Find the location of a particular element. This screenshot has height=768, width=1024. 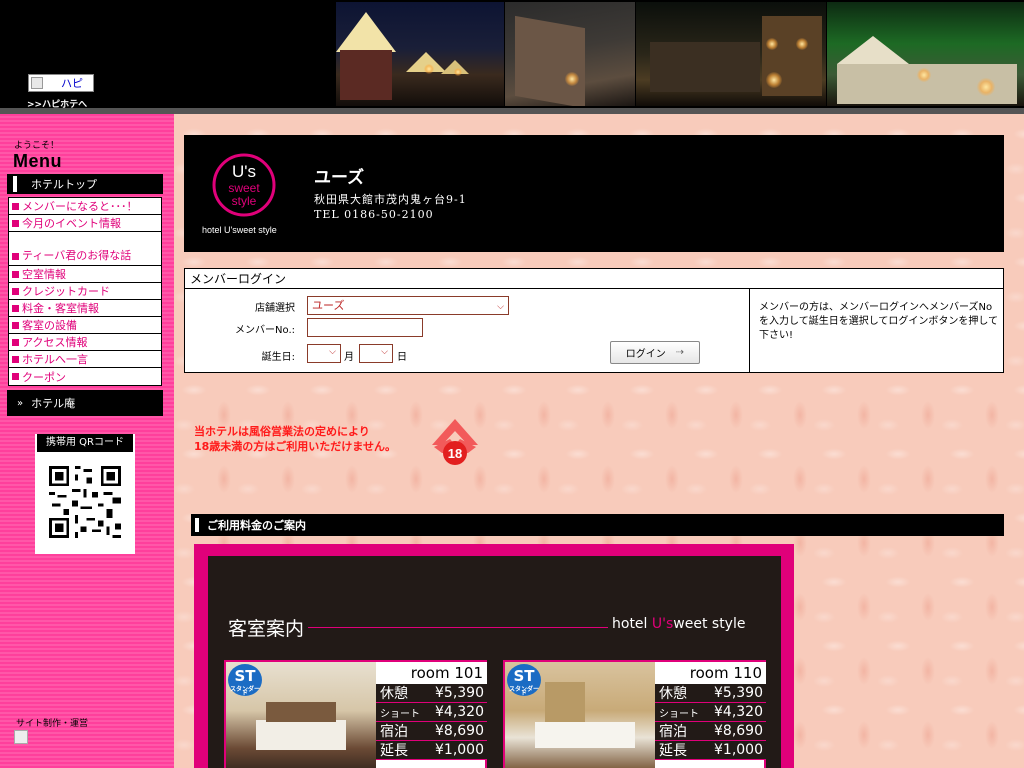

sidebar-item-label: メンバーになると･･･！ is located at coordinates (80, 206).